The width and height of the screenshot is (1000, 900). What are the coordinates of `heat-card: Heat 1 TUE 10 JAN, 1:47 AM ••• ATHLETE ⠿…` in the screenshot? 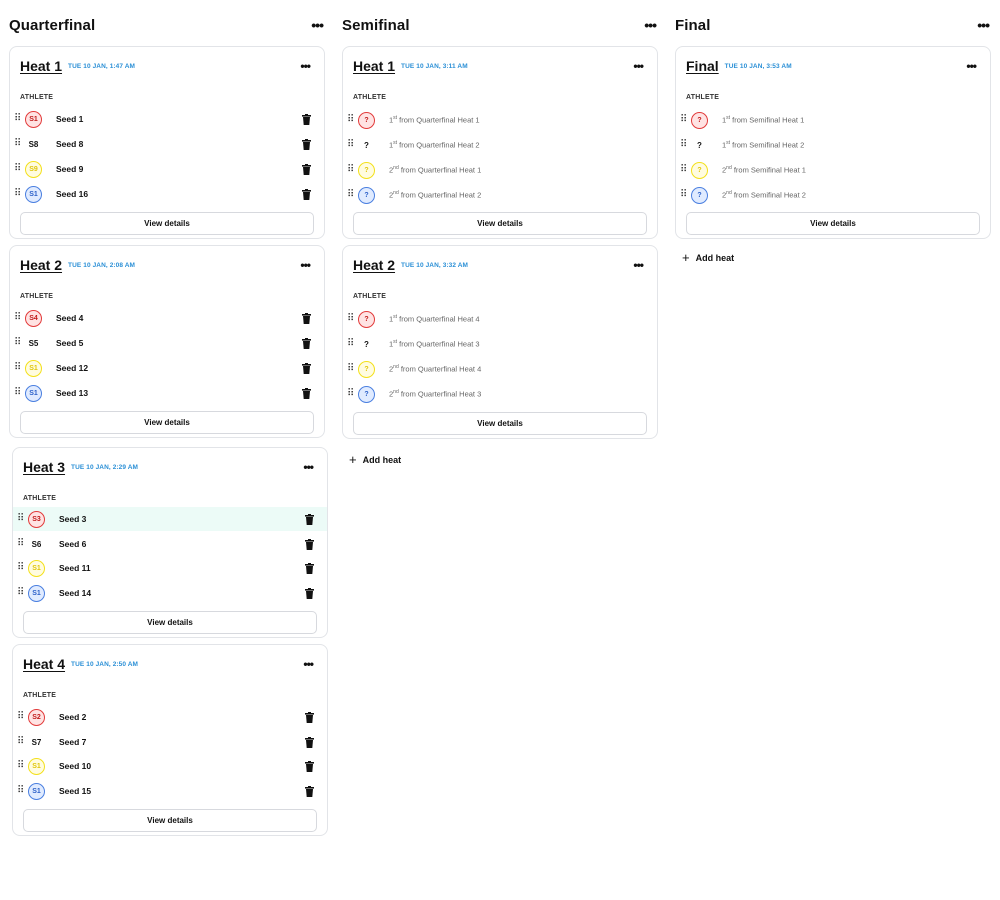 It's located at (167, 142).